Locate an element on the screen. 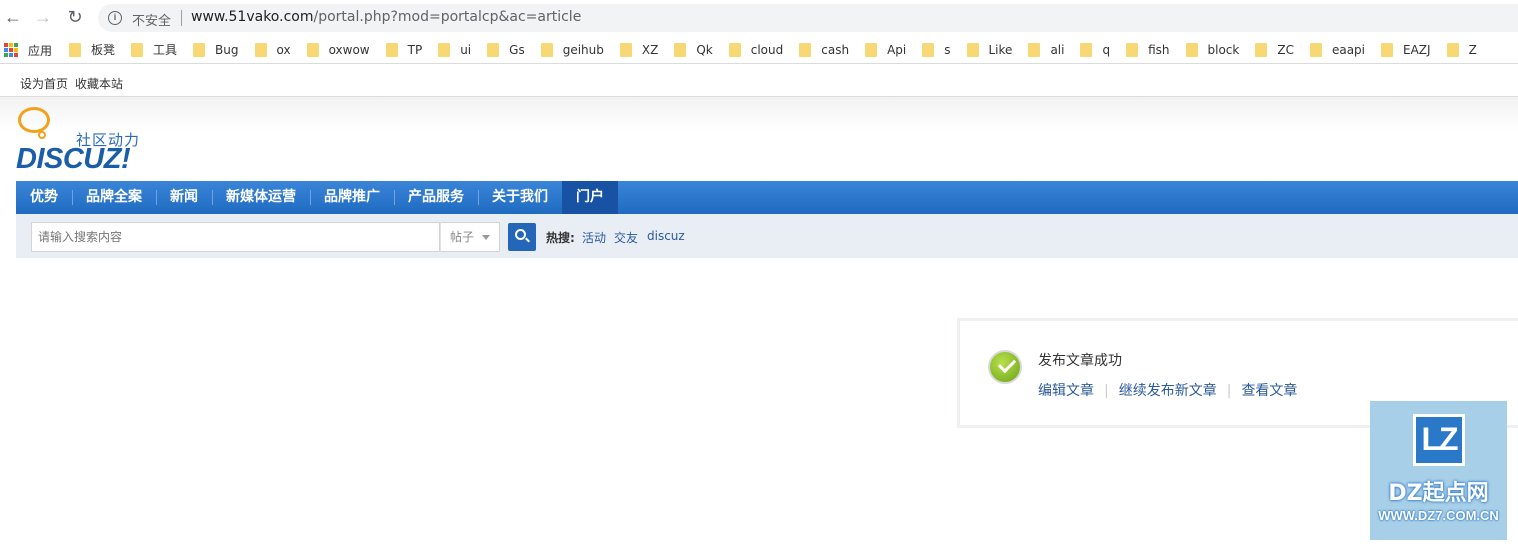 The image size is (1518, 551). watermark-url: WWW.DZ7.COM.CN is located at coordinates (1438, 515).